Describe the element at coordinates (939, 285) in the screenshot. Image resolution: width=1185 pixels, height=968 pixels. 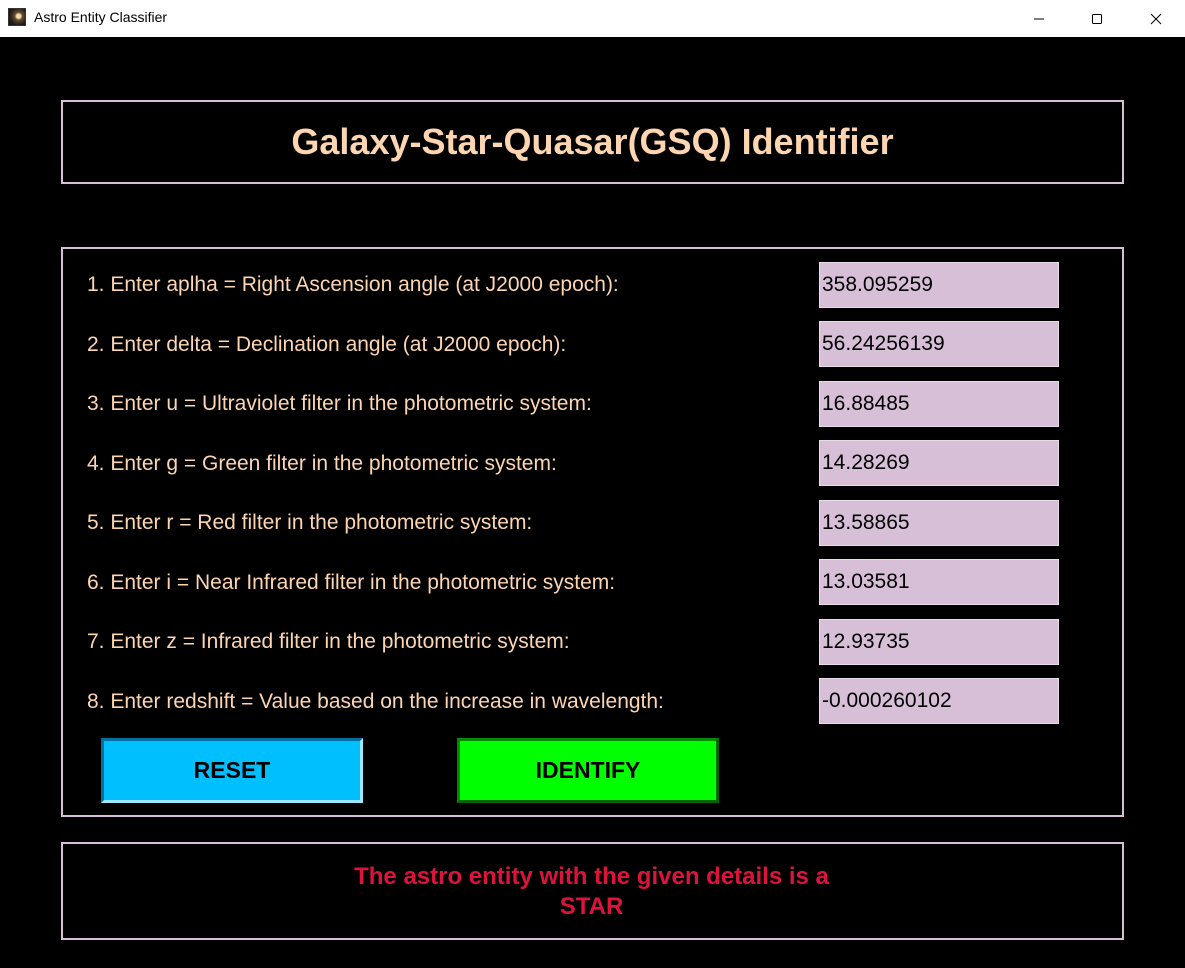
I see `alpha-input` at that location.